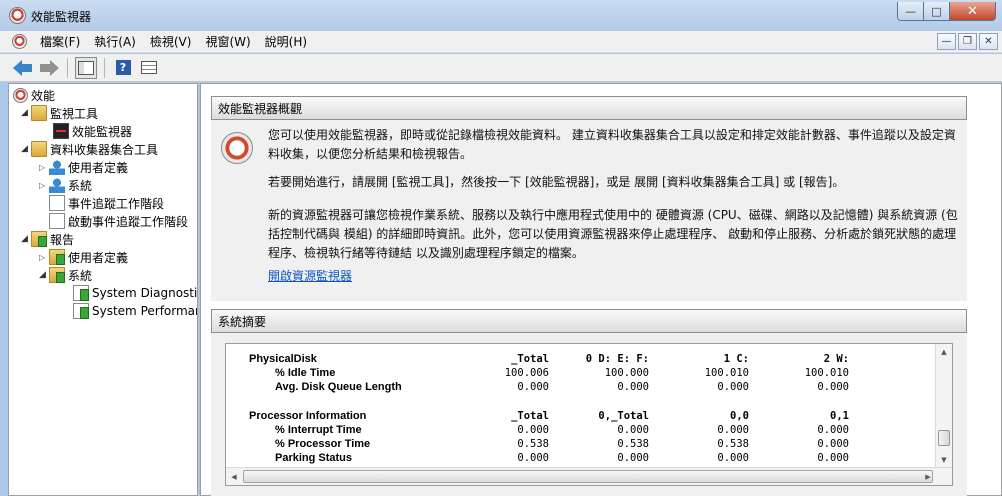 This screenshot has width=1002, height=496. I want to click on reports-folder-icon, so click(39, 239).